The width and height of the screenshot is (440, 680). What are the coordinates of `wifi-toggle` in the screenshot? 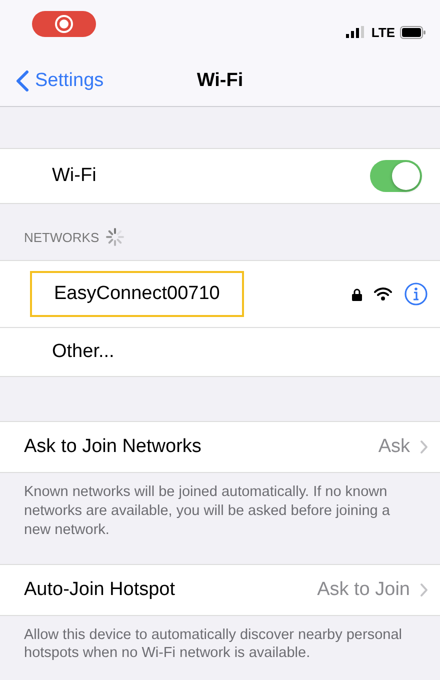 It's located at (396, 176).